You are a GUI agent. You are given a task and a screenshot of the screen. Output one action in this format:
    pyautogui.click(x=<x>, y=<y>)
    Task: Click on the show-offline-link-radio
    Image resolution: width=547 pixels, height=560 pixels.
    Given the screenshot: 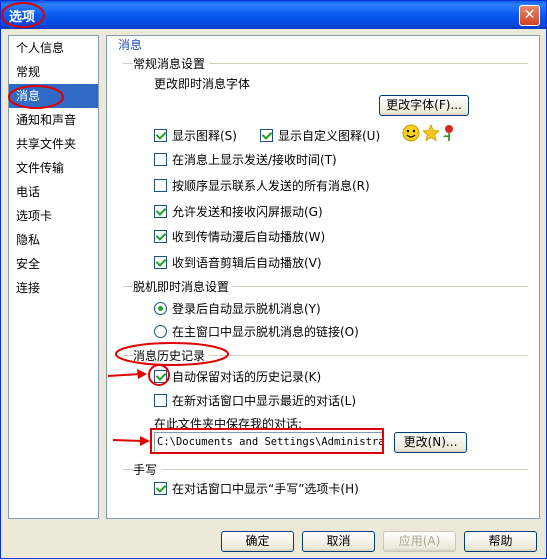 What is the action you would take?
    pyautogui.click(x=160, y=331)
    